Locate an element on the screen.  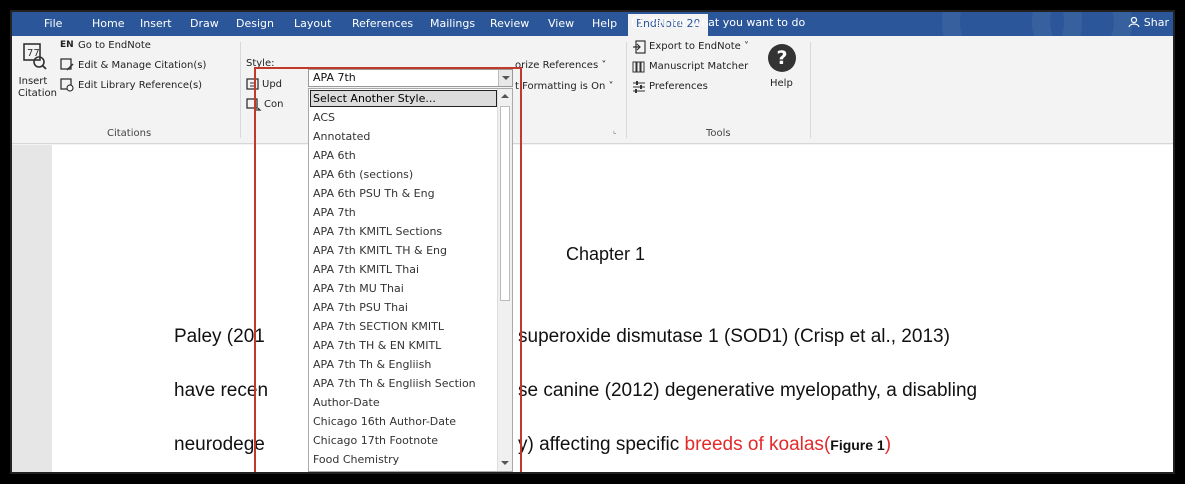
lightbulb-icon is located at coordinates (637, 22).